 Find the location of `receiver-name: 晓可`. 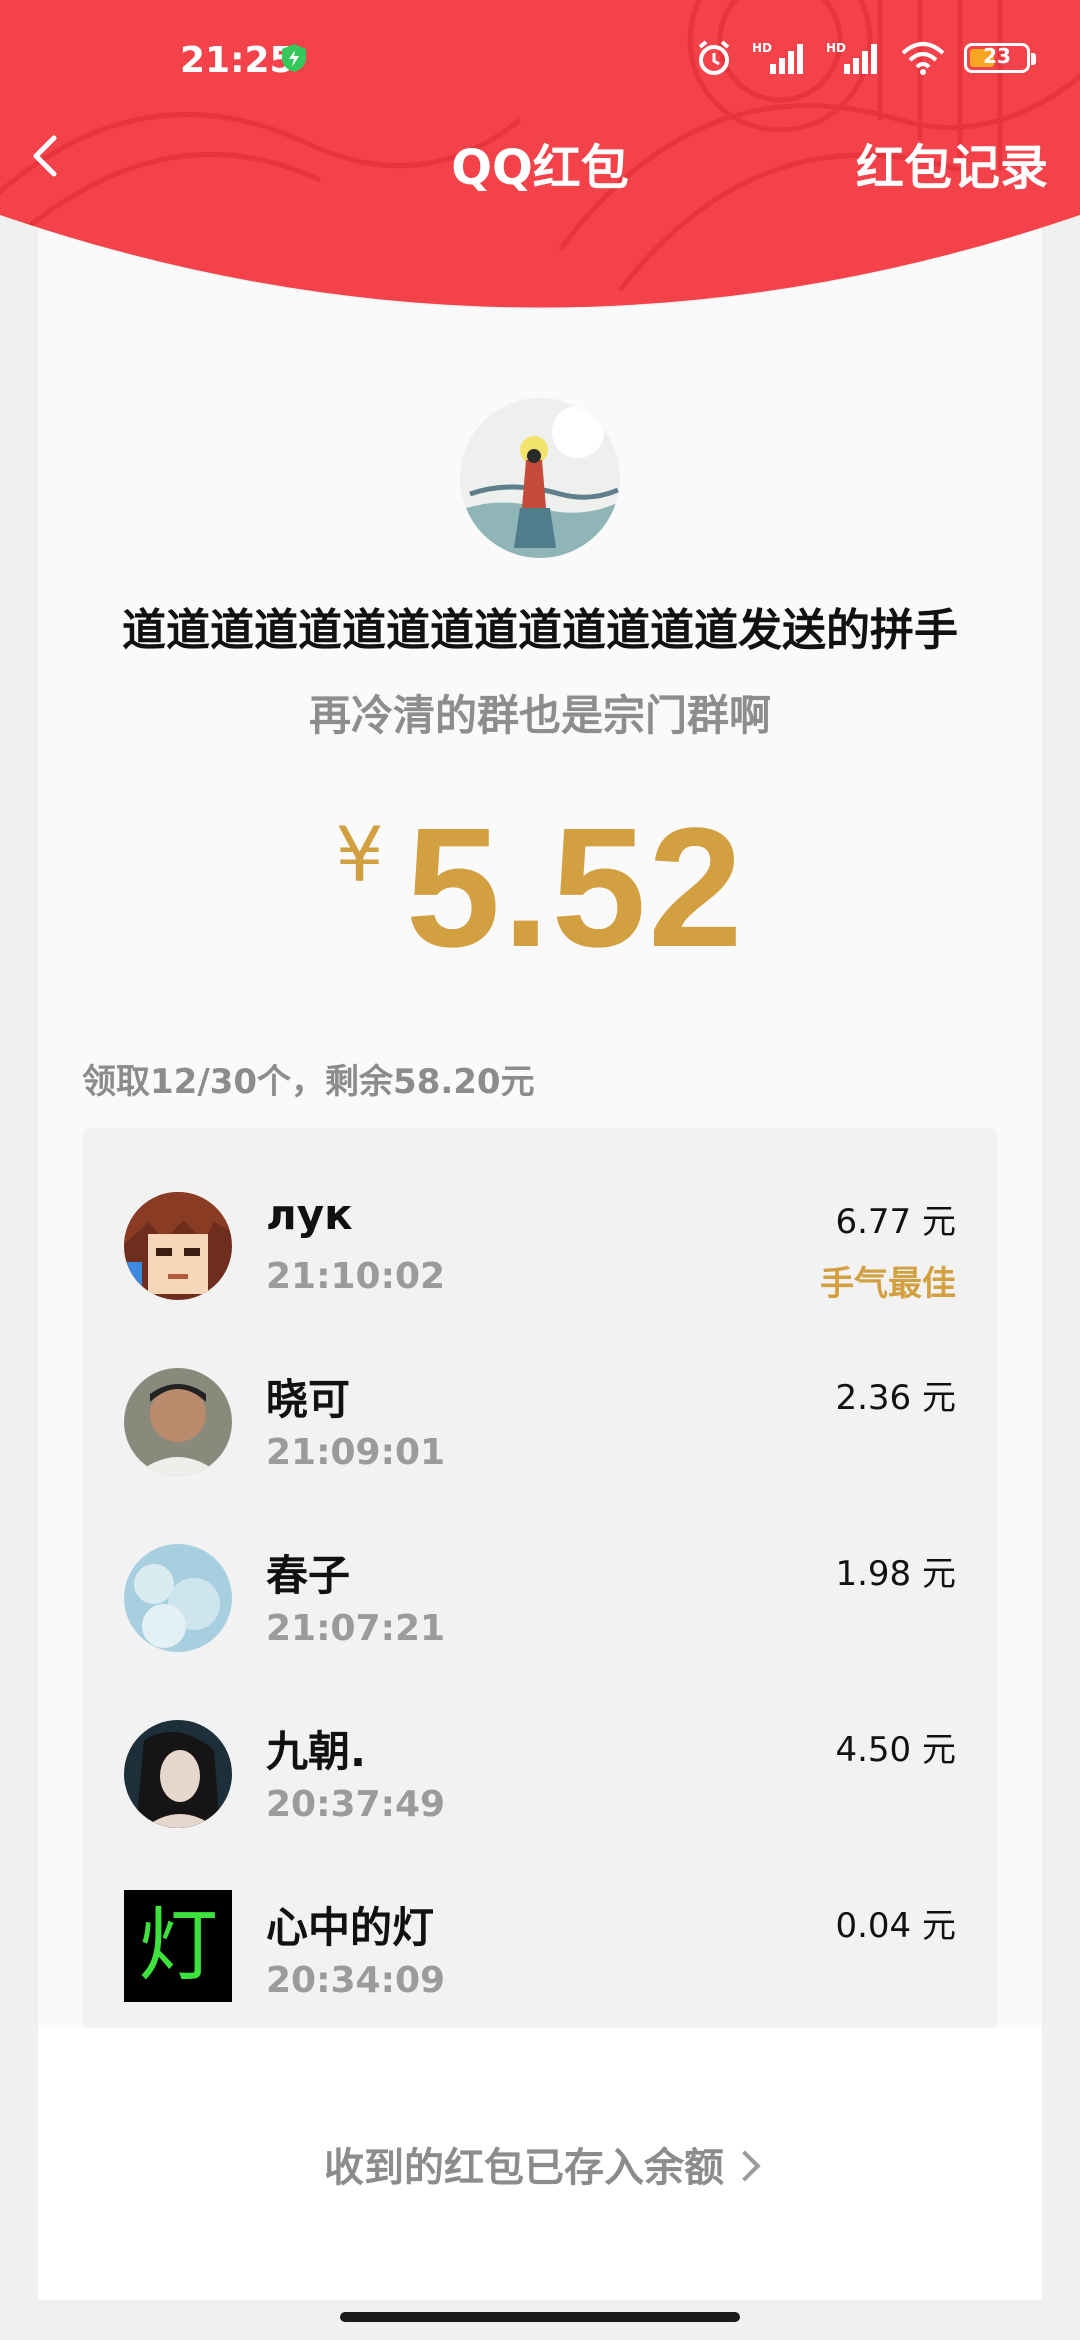

receiver-name: 晓可 is located at coordinates (308, 1399).